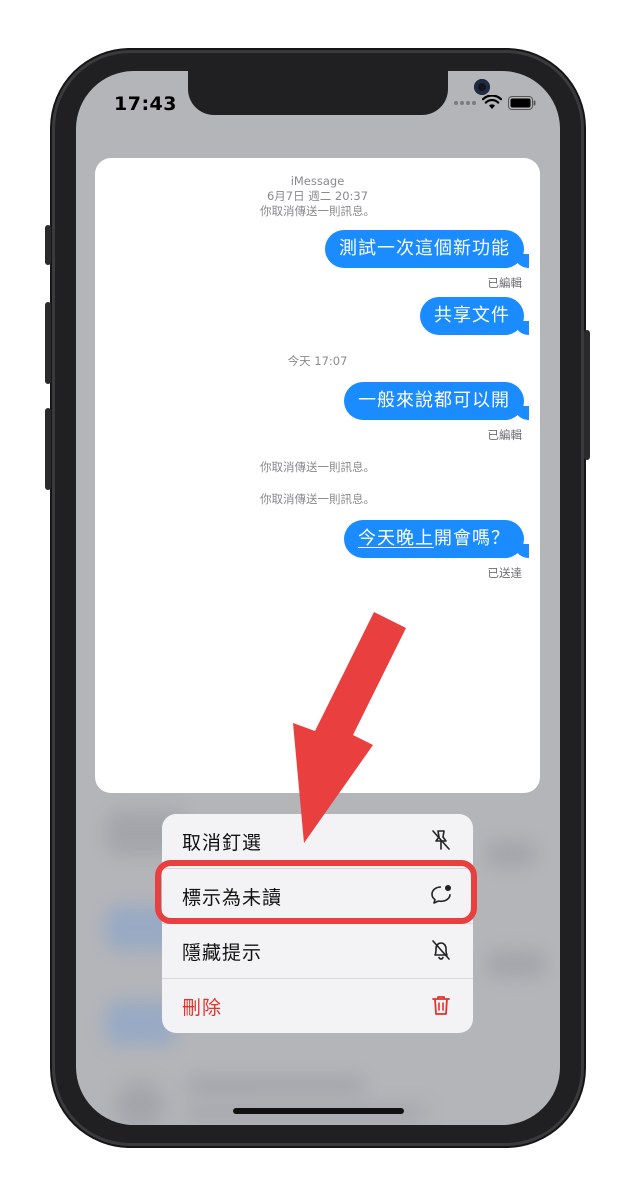  Describe the element at coordinates (317, 1006) in the screenshot. I see `menu-item-delete: 刪除` at that location.